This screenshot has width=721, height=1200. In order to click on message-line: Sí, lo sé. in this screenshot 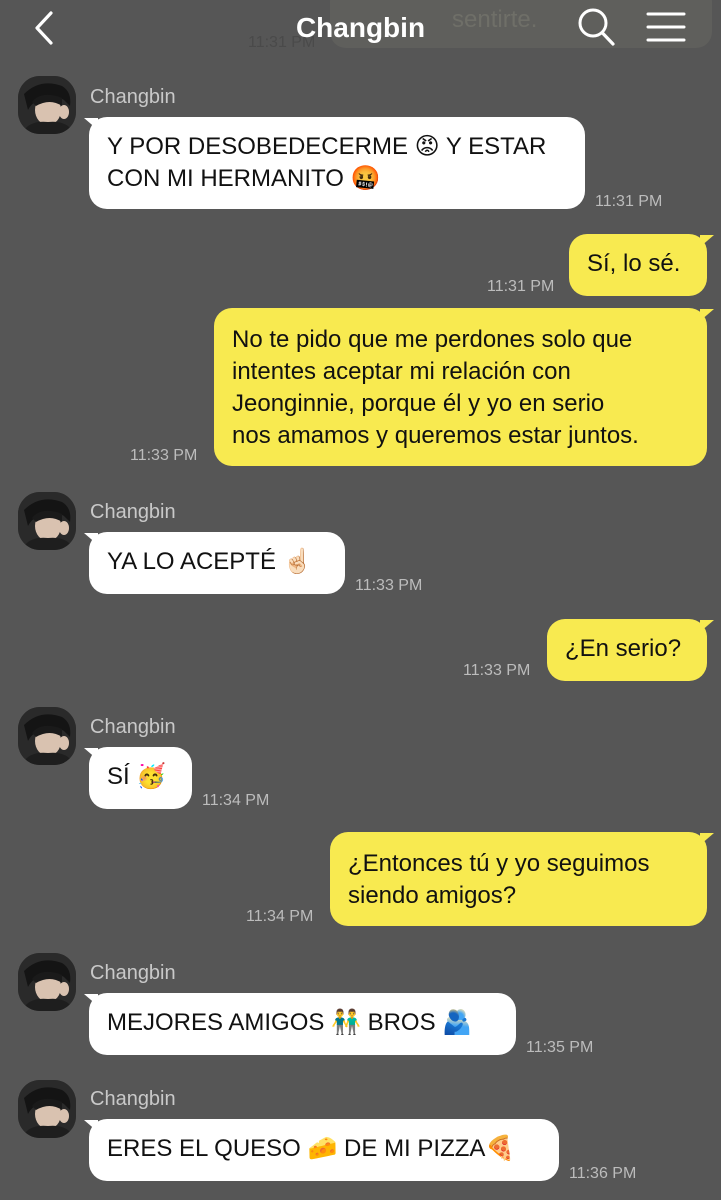, I will do `click(634, 263)`.